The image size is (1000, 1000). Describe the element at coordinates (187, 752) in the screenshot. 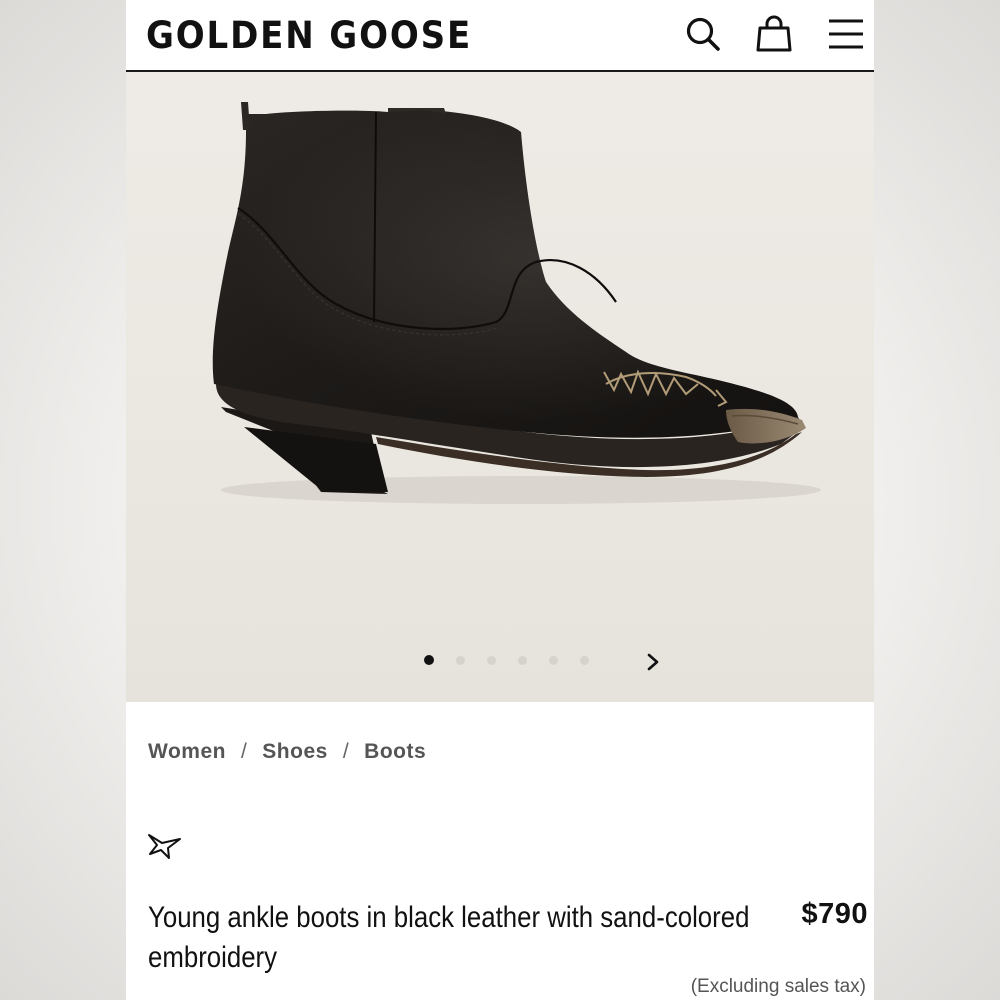

I see `breadcrumb-item-women: Women` at that location.